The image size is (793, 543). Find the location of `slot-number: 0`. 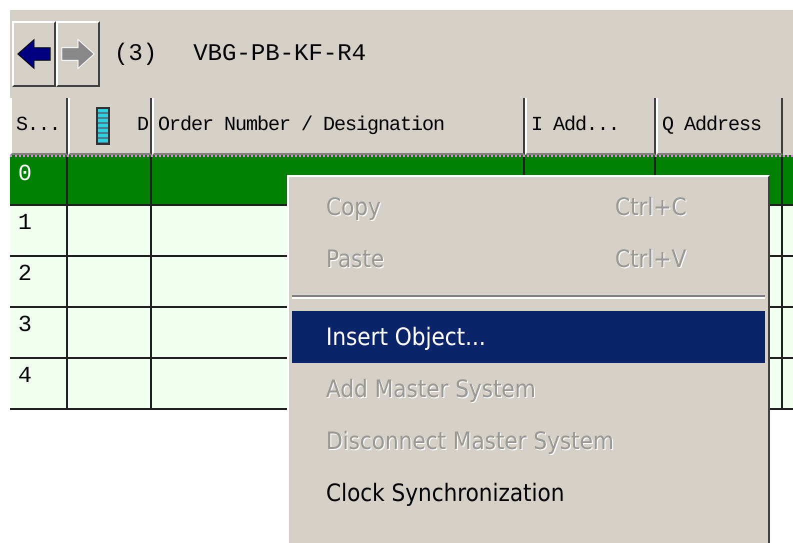

slot-number: 0 is located at coordinates (25, 174).